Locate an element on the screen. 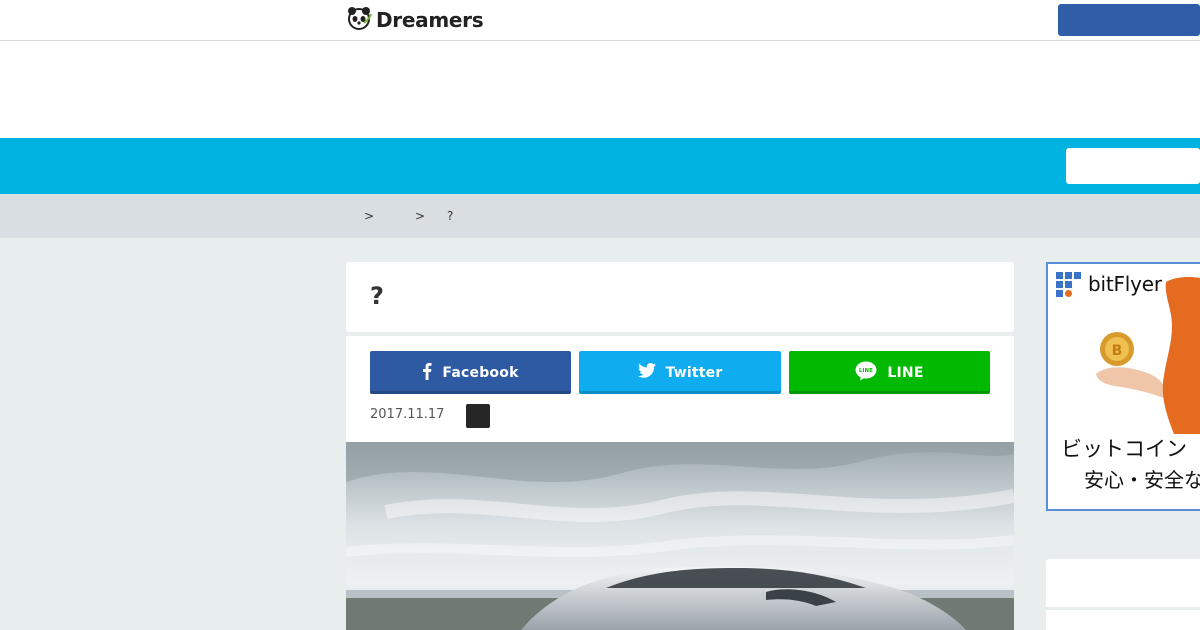  panda-icon is located at coordinates (359, 20).